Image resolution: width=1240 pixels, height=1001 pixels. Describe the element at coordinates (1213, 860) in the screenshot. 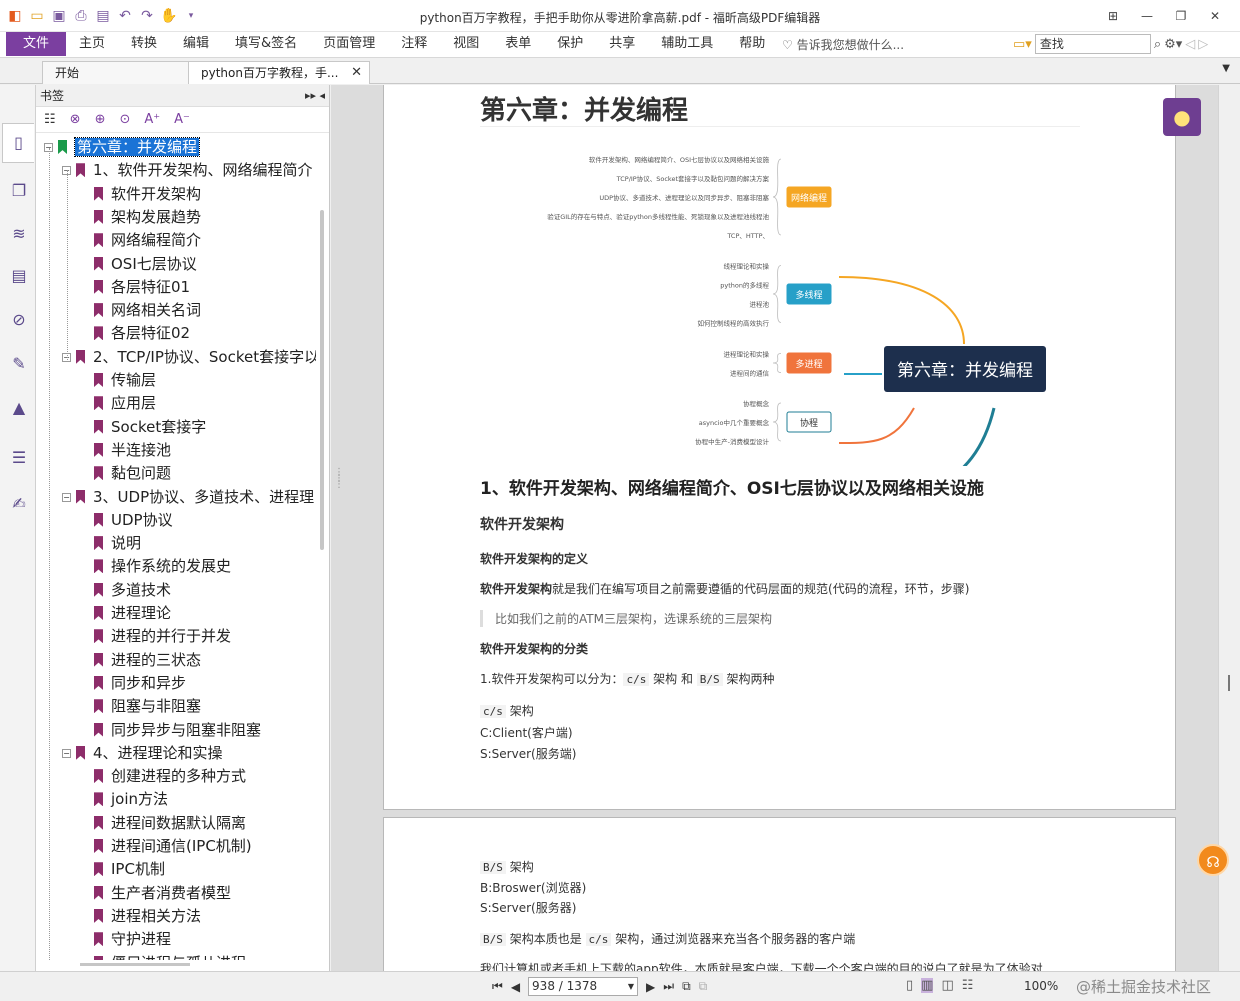

I see `support-headset-icon: ☊` at that location.